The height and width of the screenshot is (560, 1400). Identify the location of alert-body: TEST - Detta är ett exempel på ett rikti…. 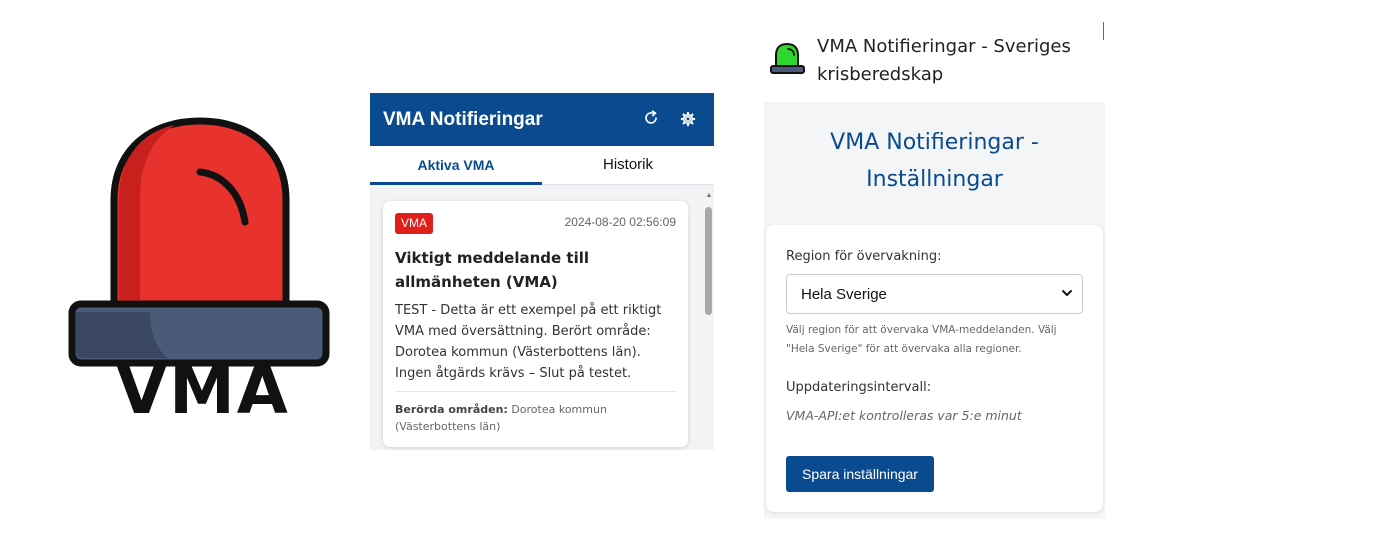
(528, 342).